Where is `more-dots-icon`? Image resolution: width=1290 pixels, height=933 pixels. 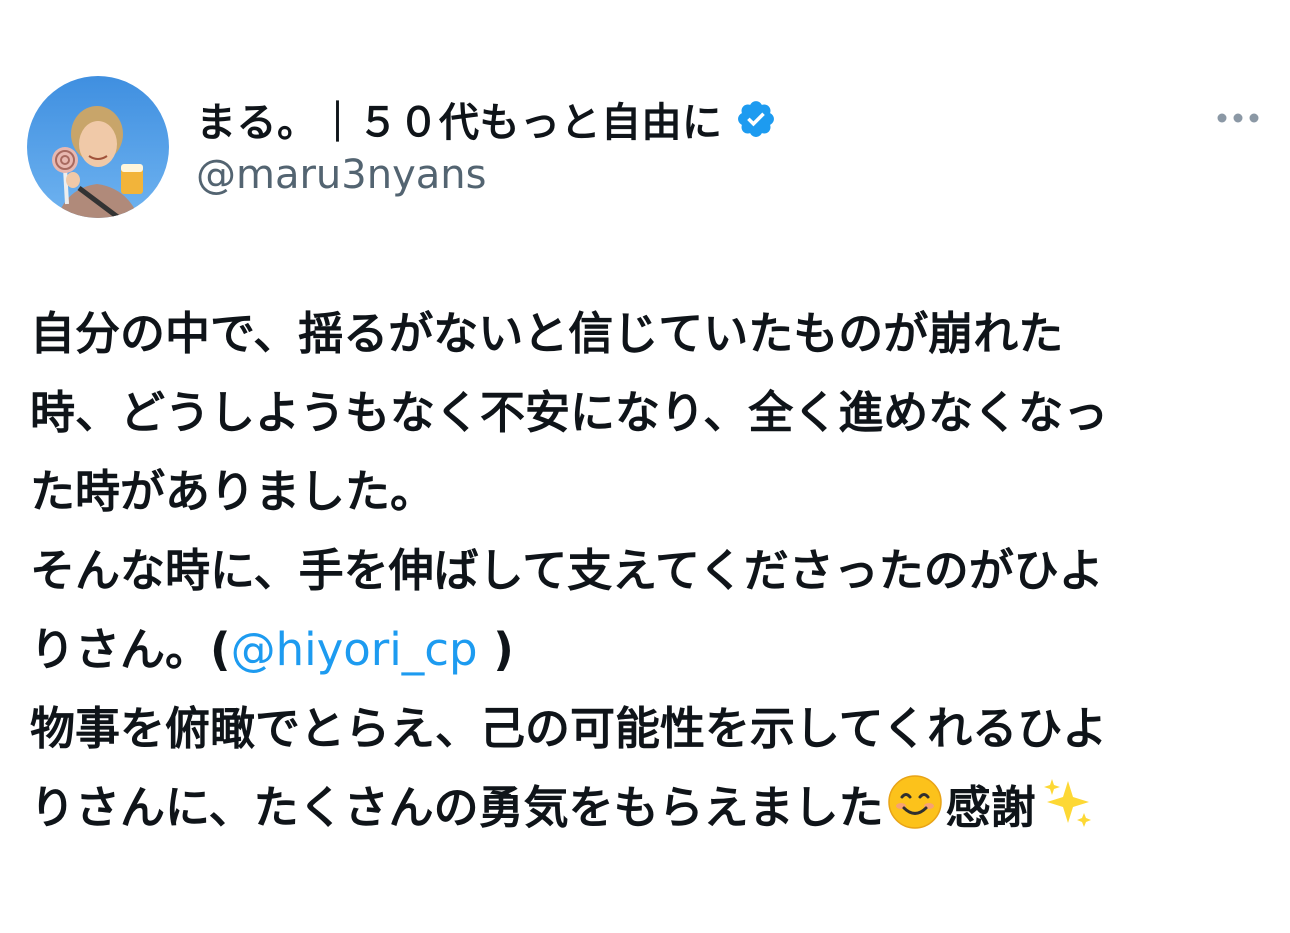 more-dots-icon is located at coordinates (1238, 118).